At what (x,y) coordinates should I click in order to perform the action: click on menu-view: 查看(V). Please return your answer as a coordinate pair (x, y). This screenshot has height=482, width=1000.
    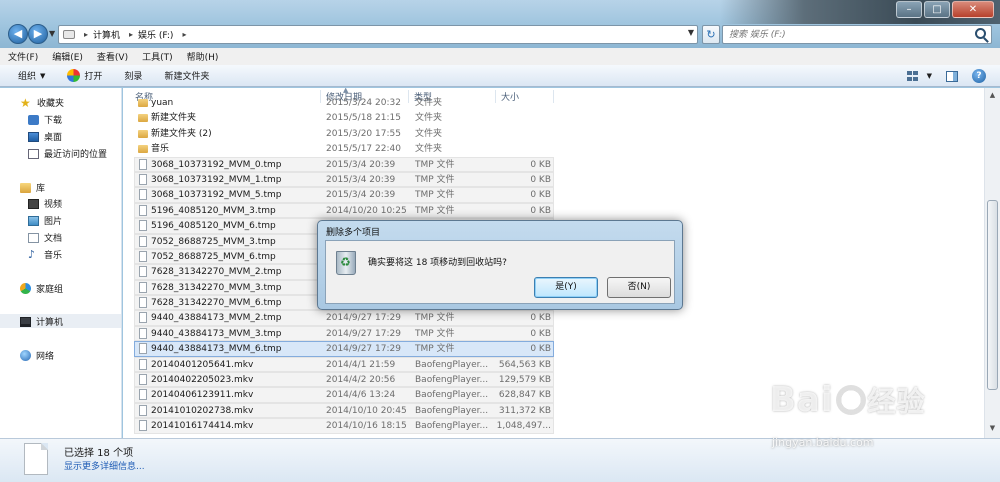
    Looking at the image, I should click on (112, 56).